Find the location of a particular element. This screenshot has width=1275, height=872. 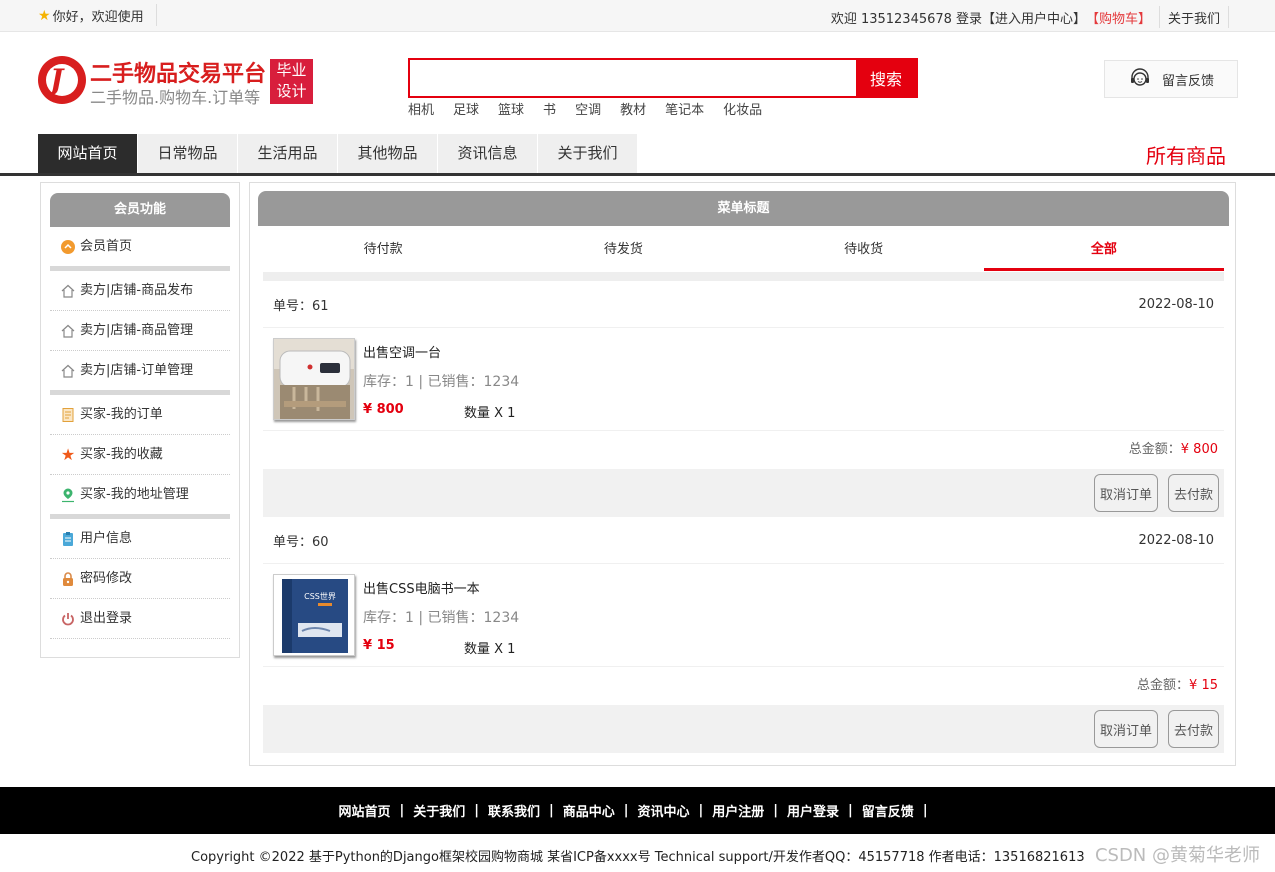

sidebar-item-my-orders: 买家-我的订单 is located at coordinates (140, 415).